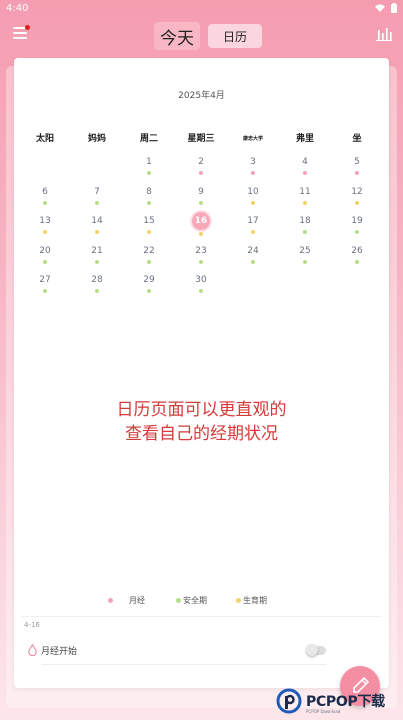 This screenshot has height=720, width=403. Describe the element at coordinates (201, 280) in the screenshot. I see `day-number: 30` at that location.